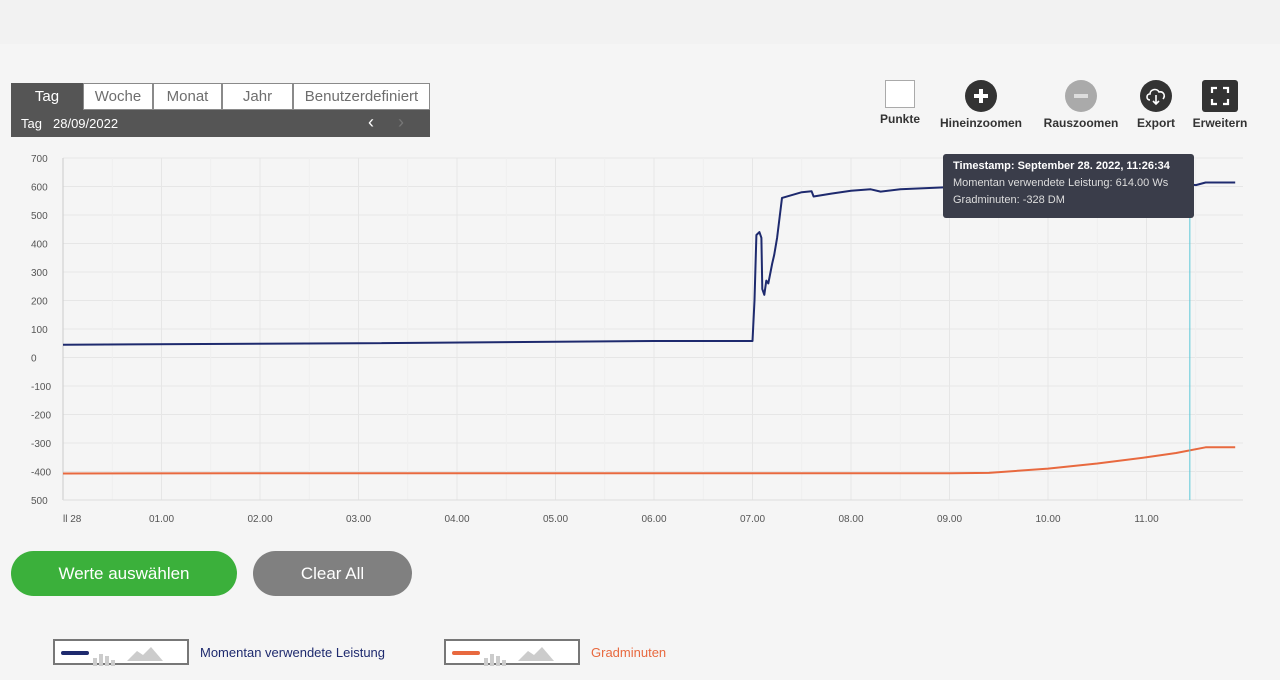  I want to click on tab-tag: Tag, so click(47, 96).